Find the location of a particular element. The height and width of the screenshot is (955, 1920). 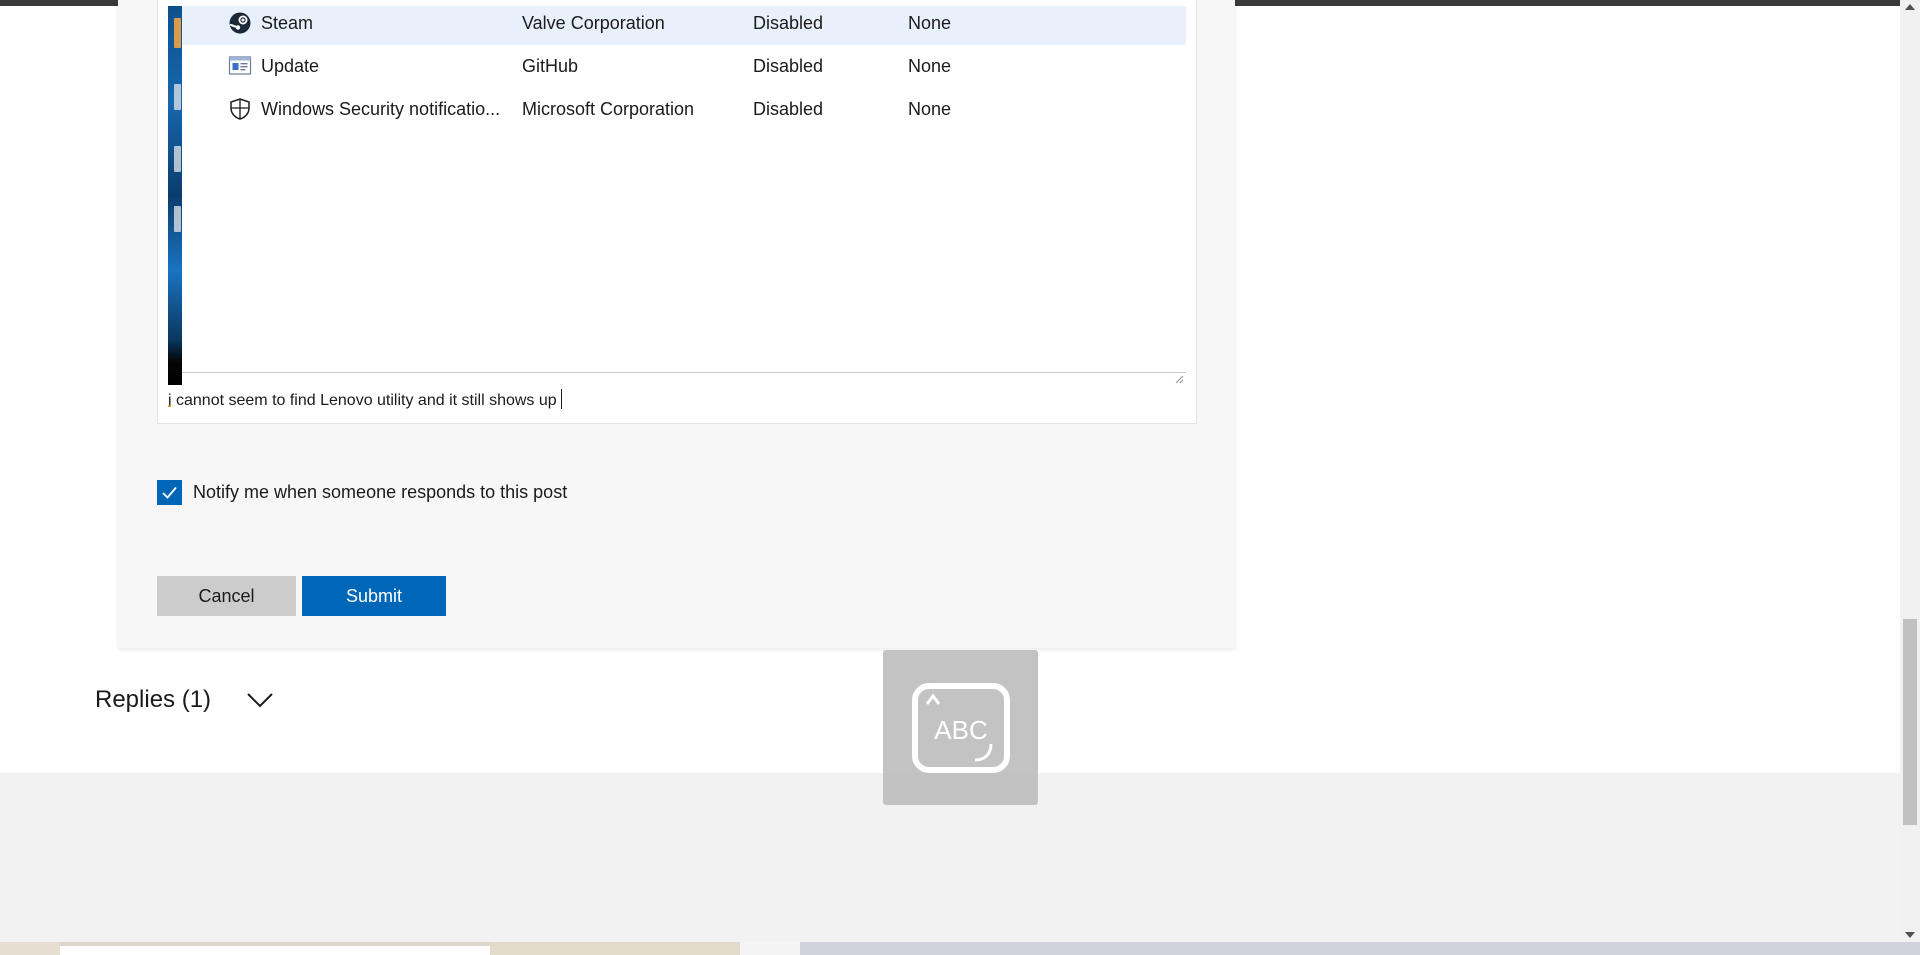

submit-button: Submit is located at coordinates (374, 596).